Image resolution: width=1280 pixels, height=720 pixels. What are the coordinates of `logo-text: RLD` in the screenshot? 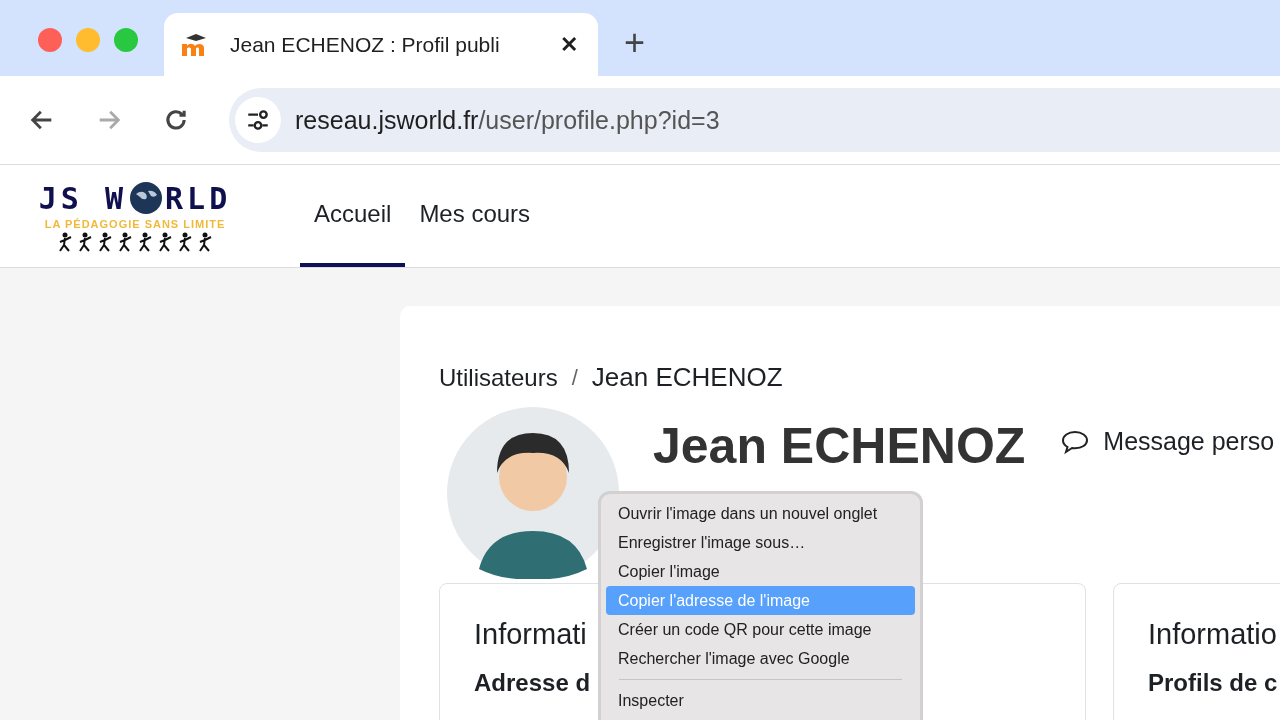 It's located at (198, 198).